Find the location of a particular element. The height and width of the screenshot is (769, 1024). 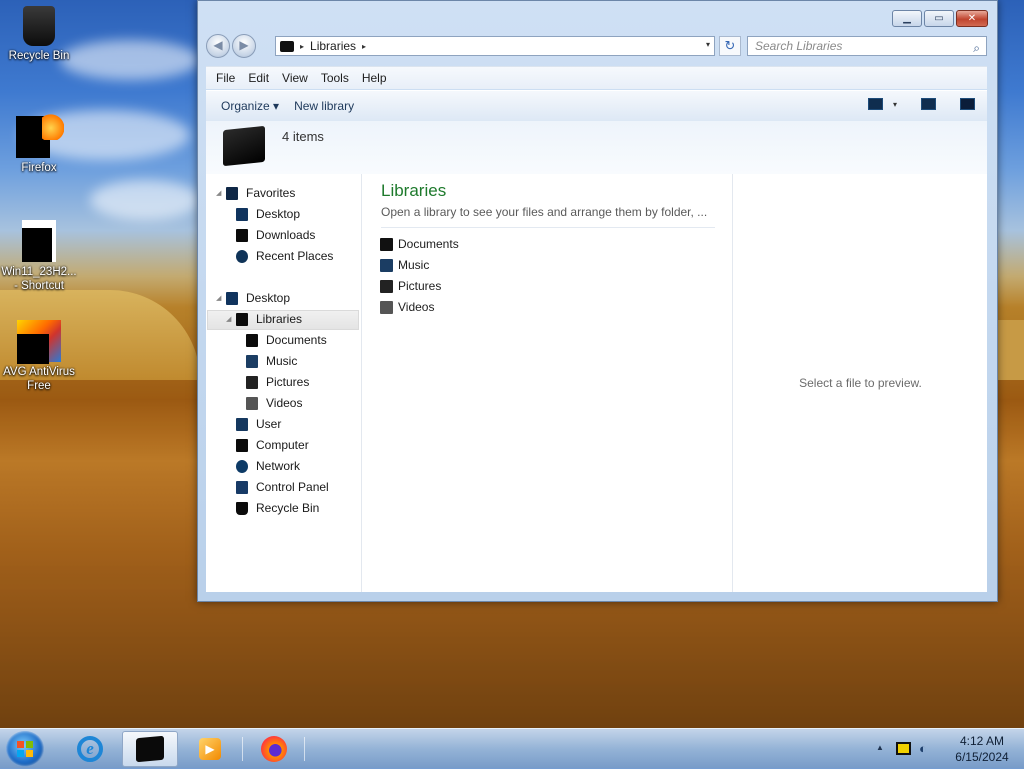

preview-pane-icon is located at coordinates (928, 104).